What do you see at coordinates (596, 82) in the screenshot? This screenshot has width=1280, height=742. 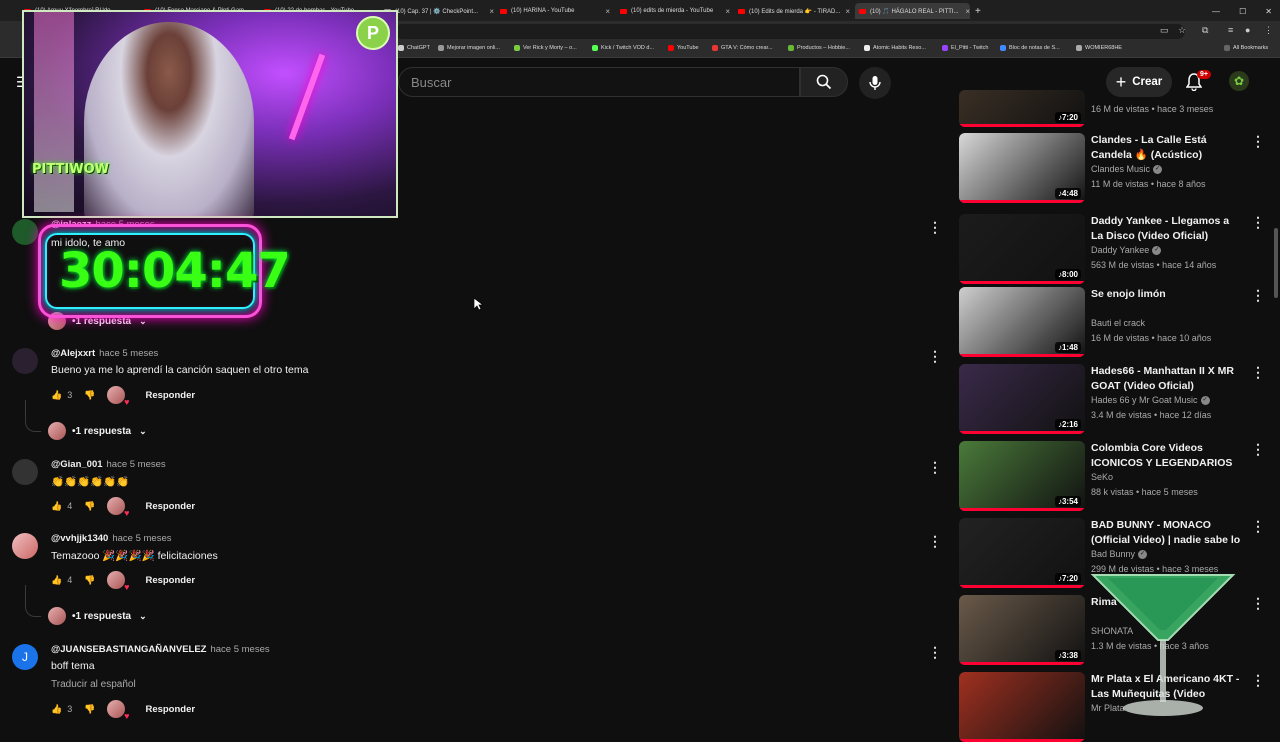 I see `search-input` at bounding box center [596, 82].